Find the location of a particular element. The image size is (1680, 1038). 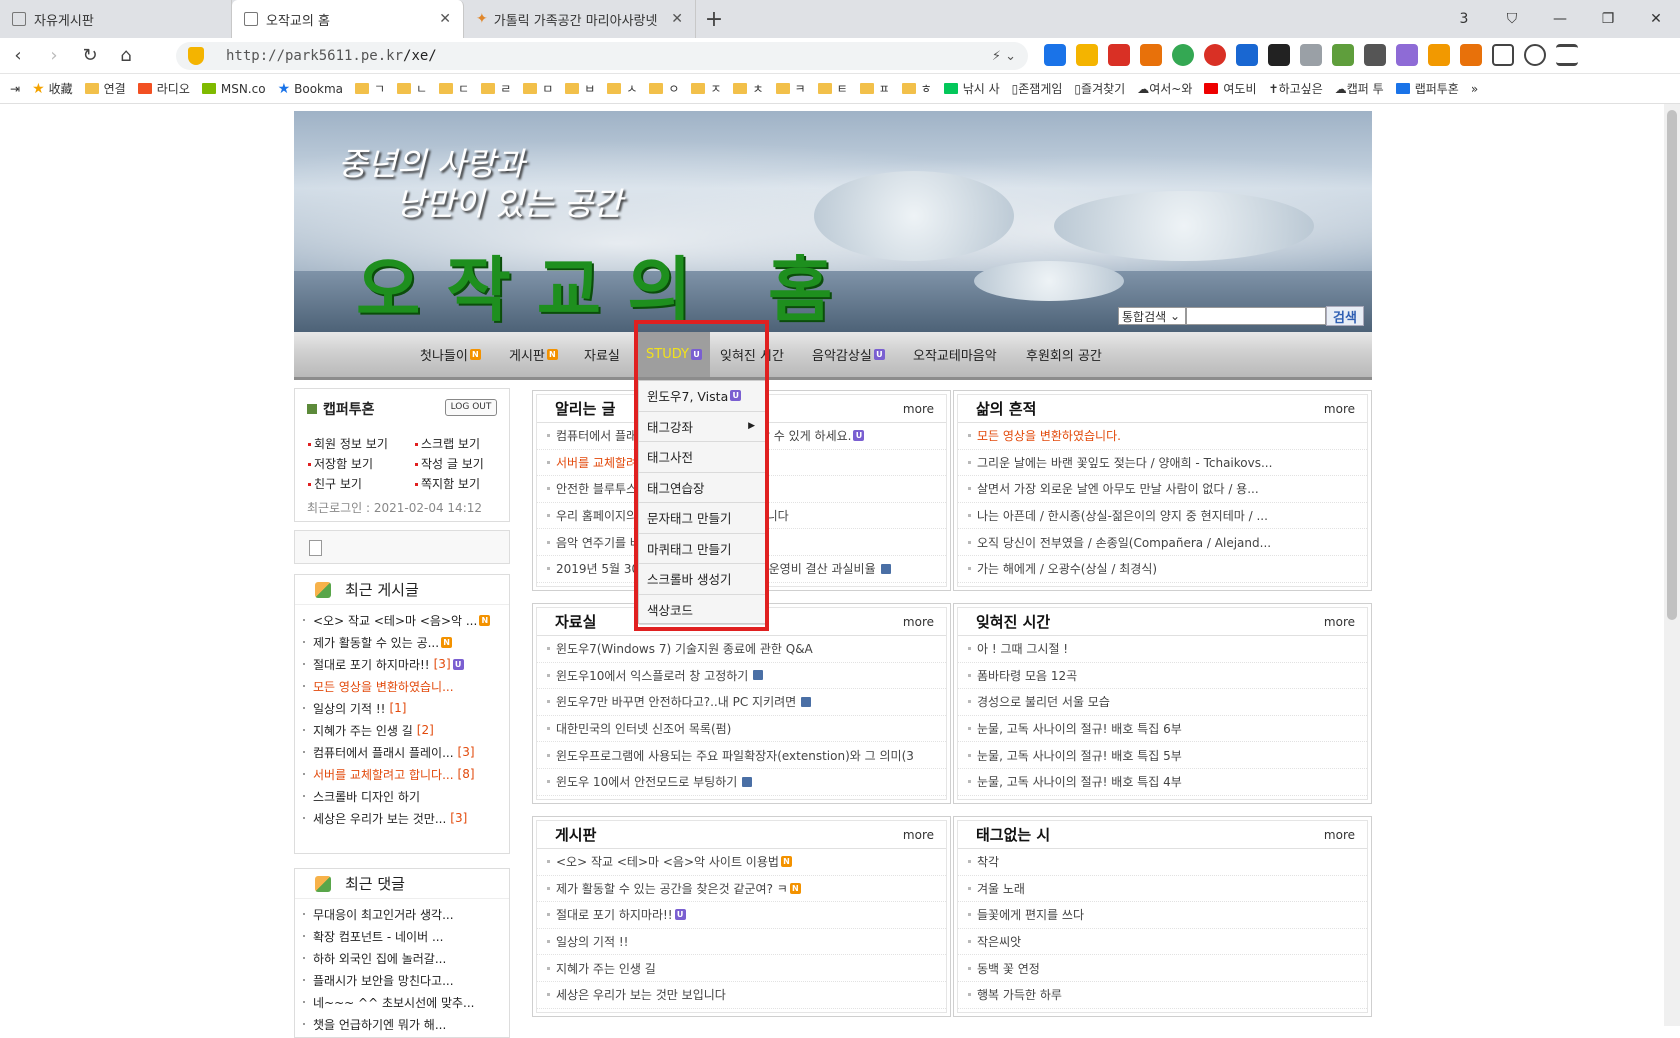

table-row: 가는 해에게 / 오광수(상실 / 최경식) is located at coordinates (1162, 569).